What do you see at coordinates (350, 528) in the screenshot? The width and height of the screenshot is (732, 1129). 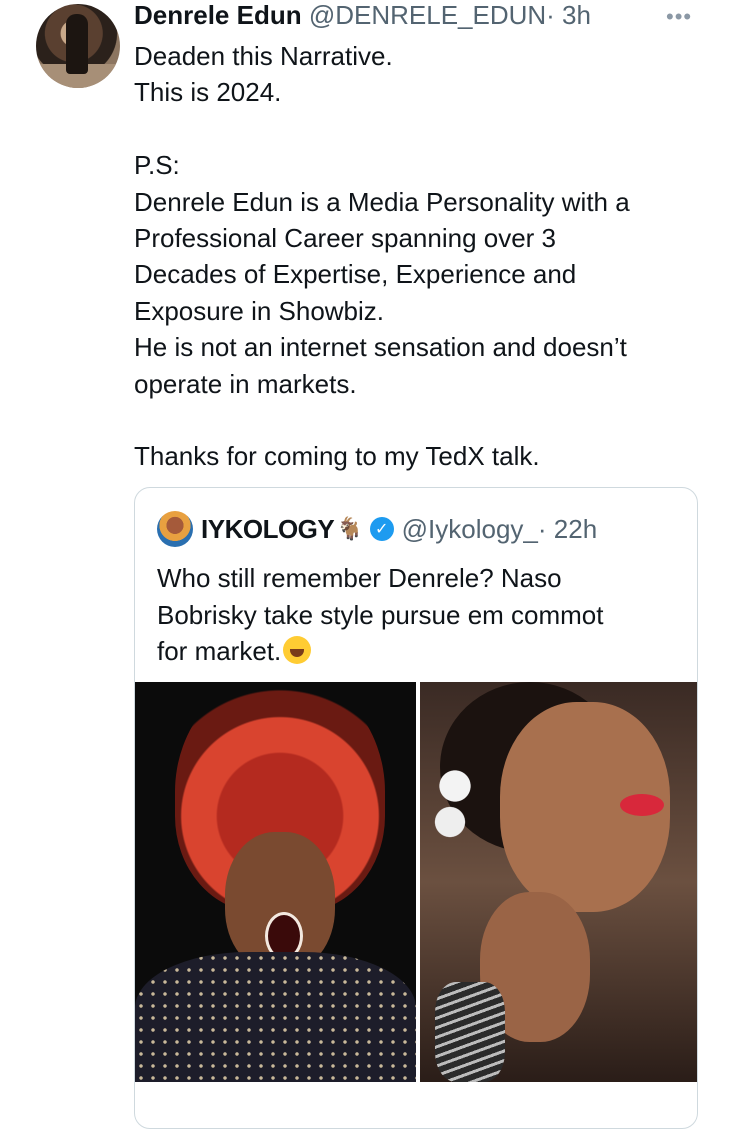 I see `goat-emoji-icon: 🐐` at bounding box center [350, 528].